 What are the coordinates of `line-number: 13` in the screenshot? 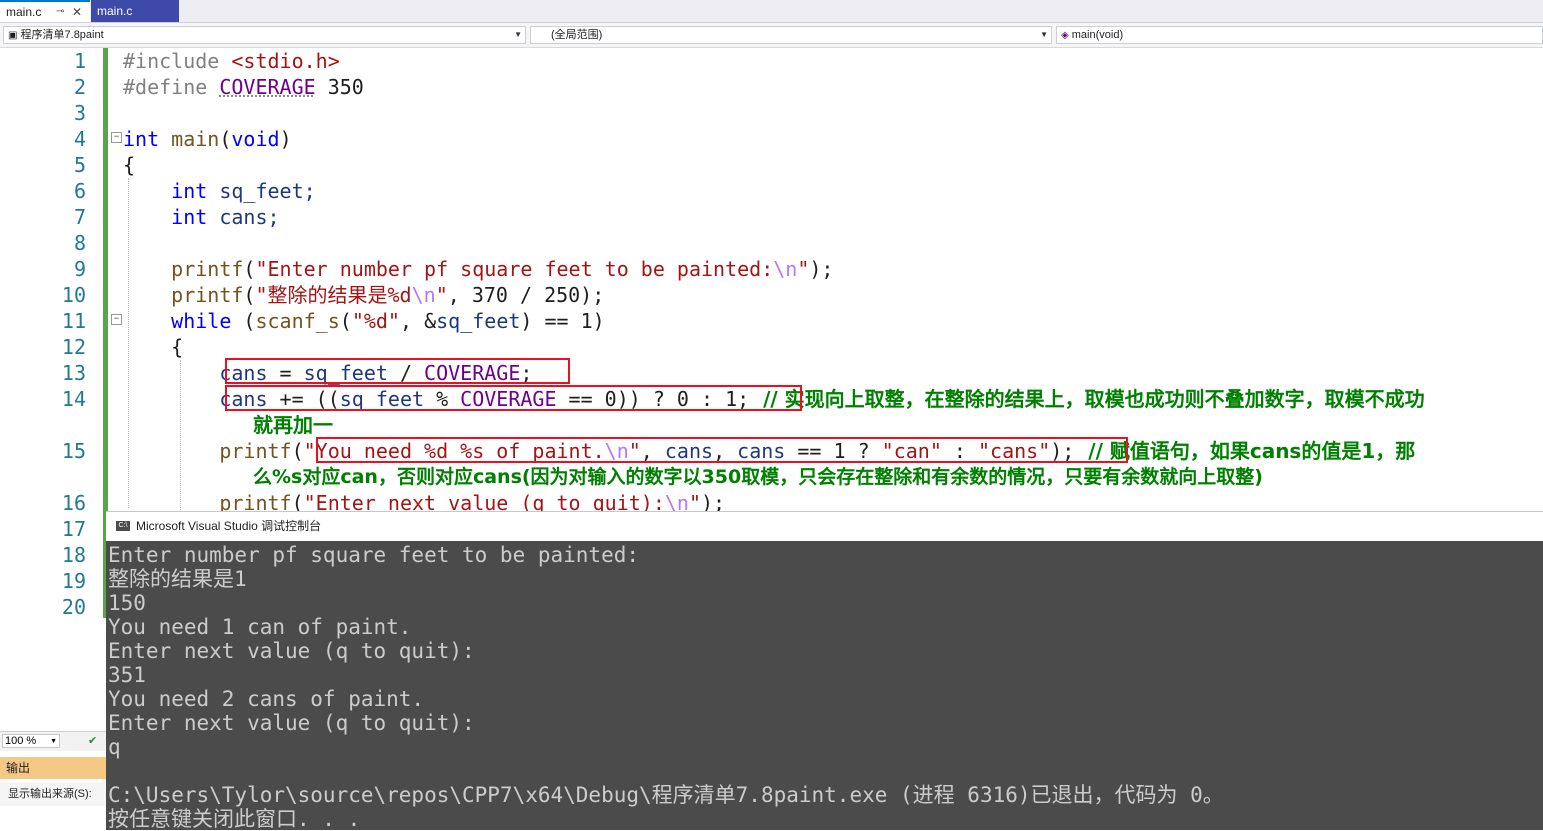 It's located at (73, 373).